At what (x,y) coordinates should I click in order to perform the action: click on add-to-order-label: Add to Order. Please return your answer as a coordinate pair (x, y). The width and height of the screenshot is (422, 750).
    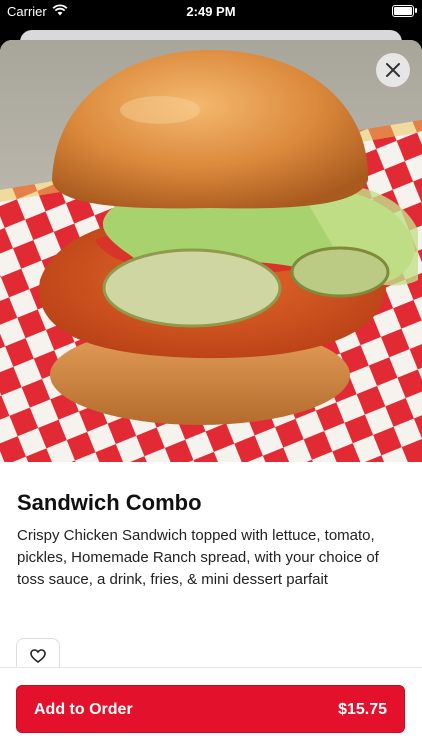
    Looking at the image, I should click on (83, 709).